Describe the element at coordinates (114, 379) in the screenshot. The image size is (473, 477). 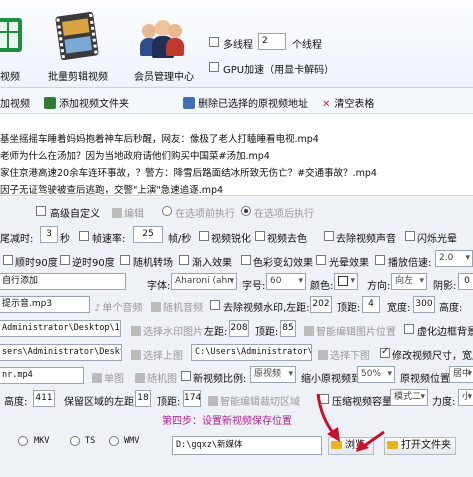
I see `single-pic-label: 单图` at that location.